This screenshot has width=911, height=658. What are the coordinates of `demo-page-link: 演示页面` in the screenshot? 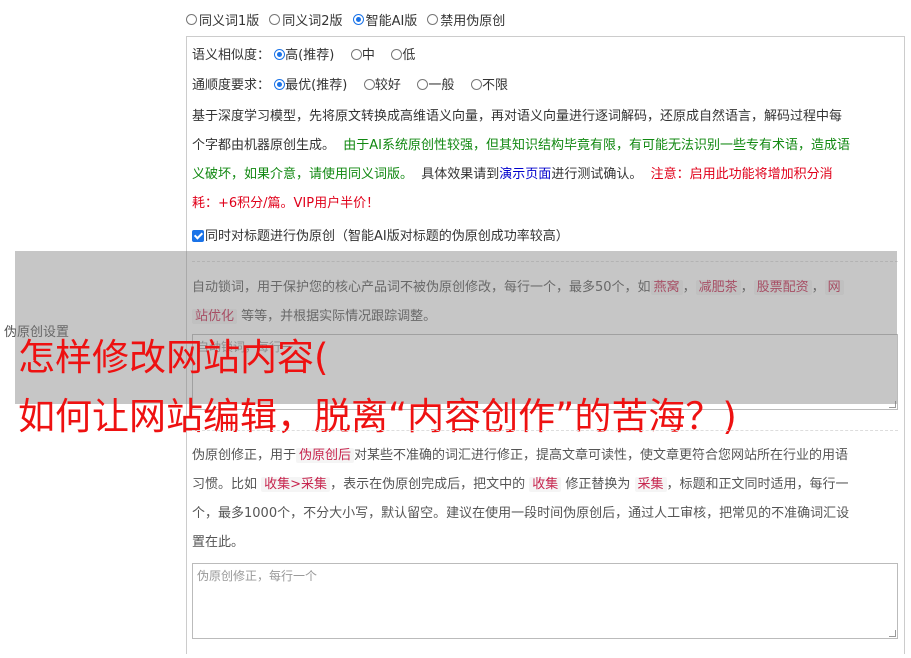 It's located at (525, 174).